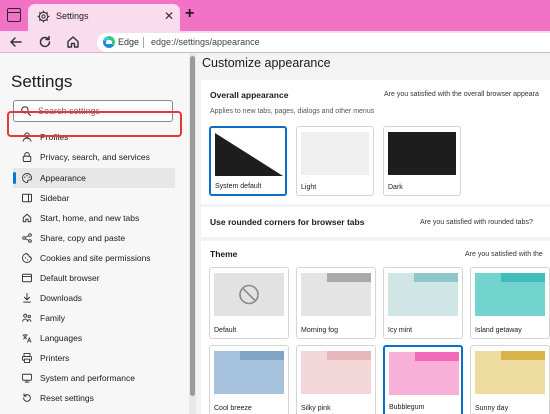 This screenshot has height=414, width=550. I want to click on appearance-option-light: Light, so click(335, 161).